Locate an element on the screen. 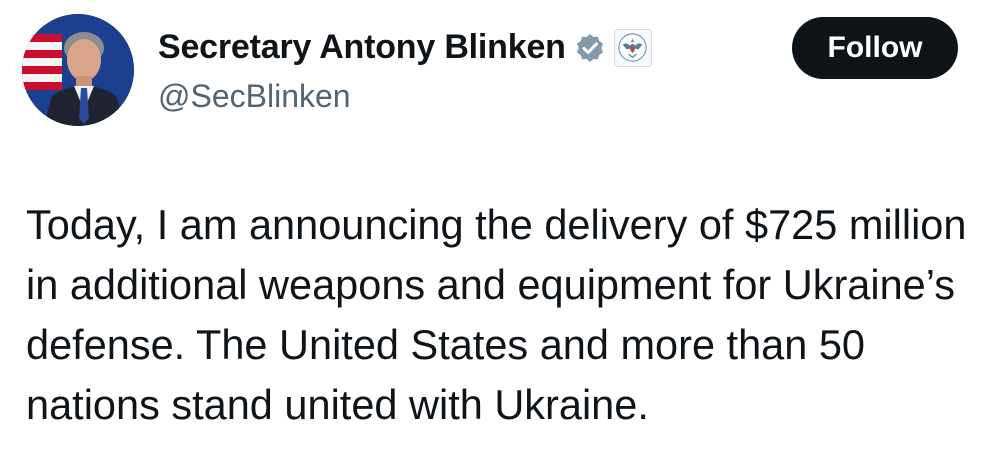  avatar is located at coordinates (78, 70).